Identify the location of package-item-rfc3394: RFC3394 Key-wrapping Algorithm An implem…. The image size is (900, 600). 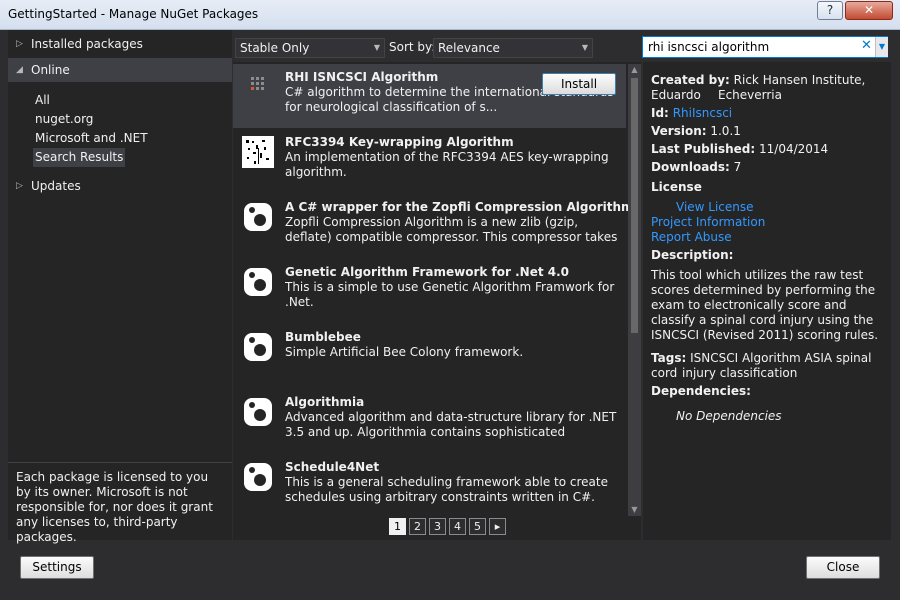
(429, 161).